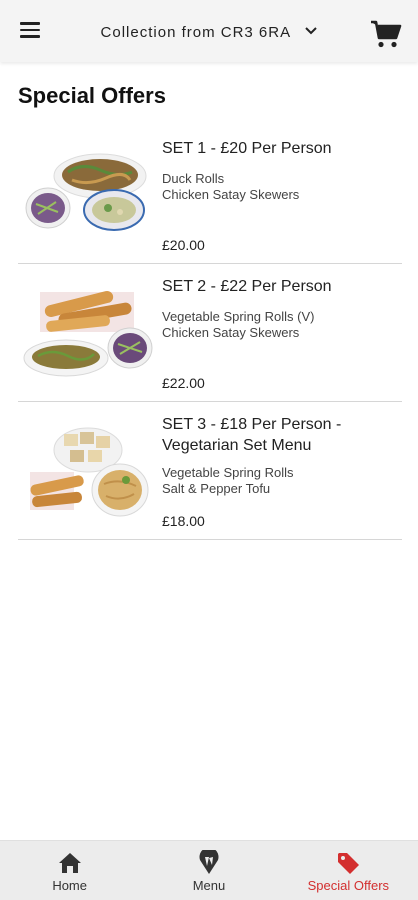  What do you see at coordinates (311, 30) in the screenshot?
I see `chevron-down-icon` at bounding box center [311, 30].